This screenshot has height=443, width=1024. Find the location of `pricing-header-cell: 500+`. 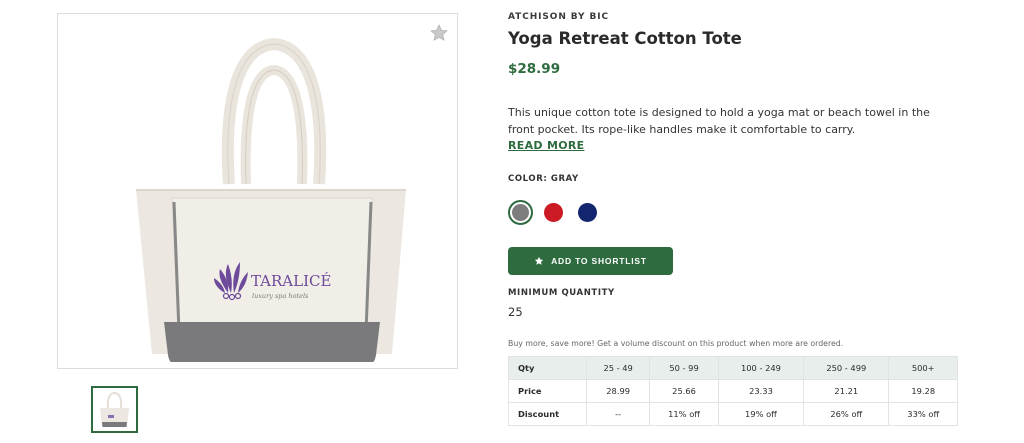

pricing-header-cell: 500+ is located at coordinates (923, 368).